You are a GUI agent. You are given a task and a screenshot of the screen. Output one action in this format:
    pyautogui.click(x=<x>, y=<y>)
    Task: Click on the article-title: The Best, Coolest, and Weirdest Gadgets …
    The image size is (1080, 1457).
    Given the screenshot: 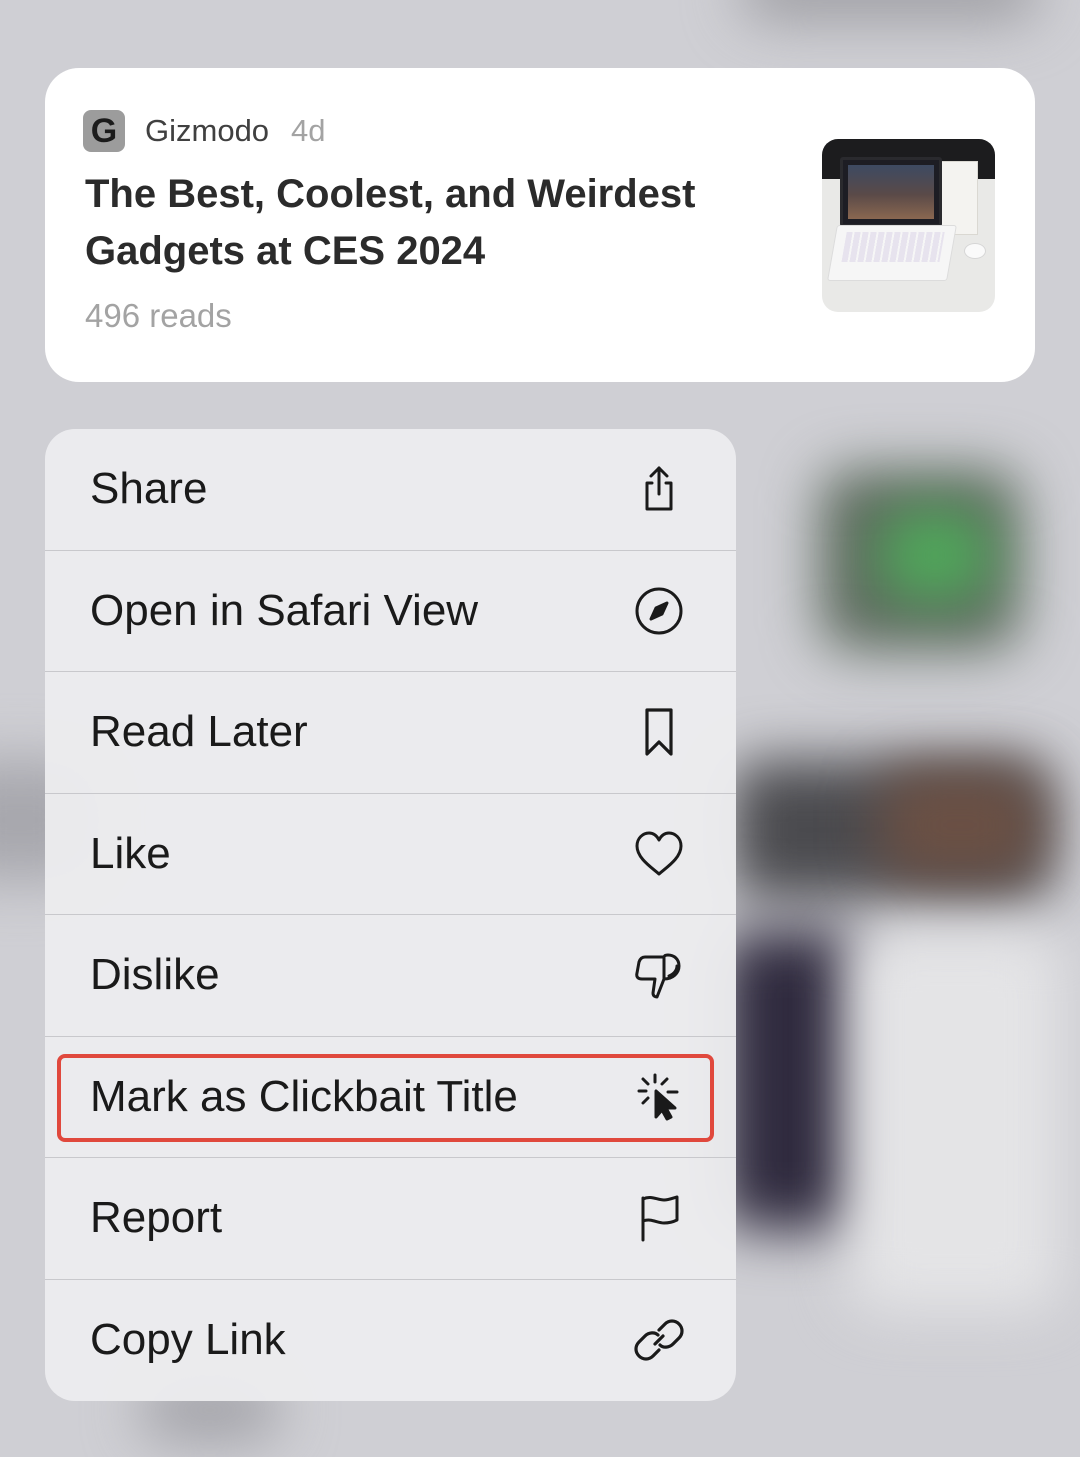 What is the action you would take?
    pyautogui.click(x=390, y=222)
    